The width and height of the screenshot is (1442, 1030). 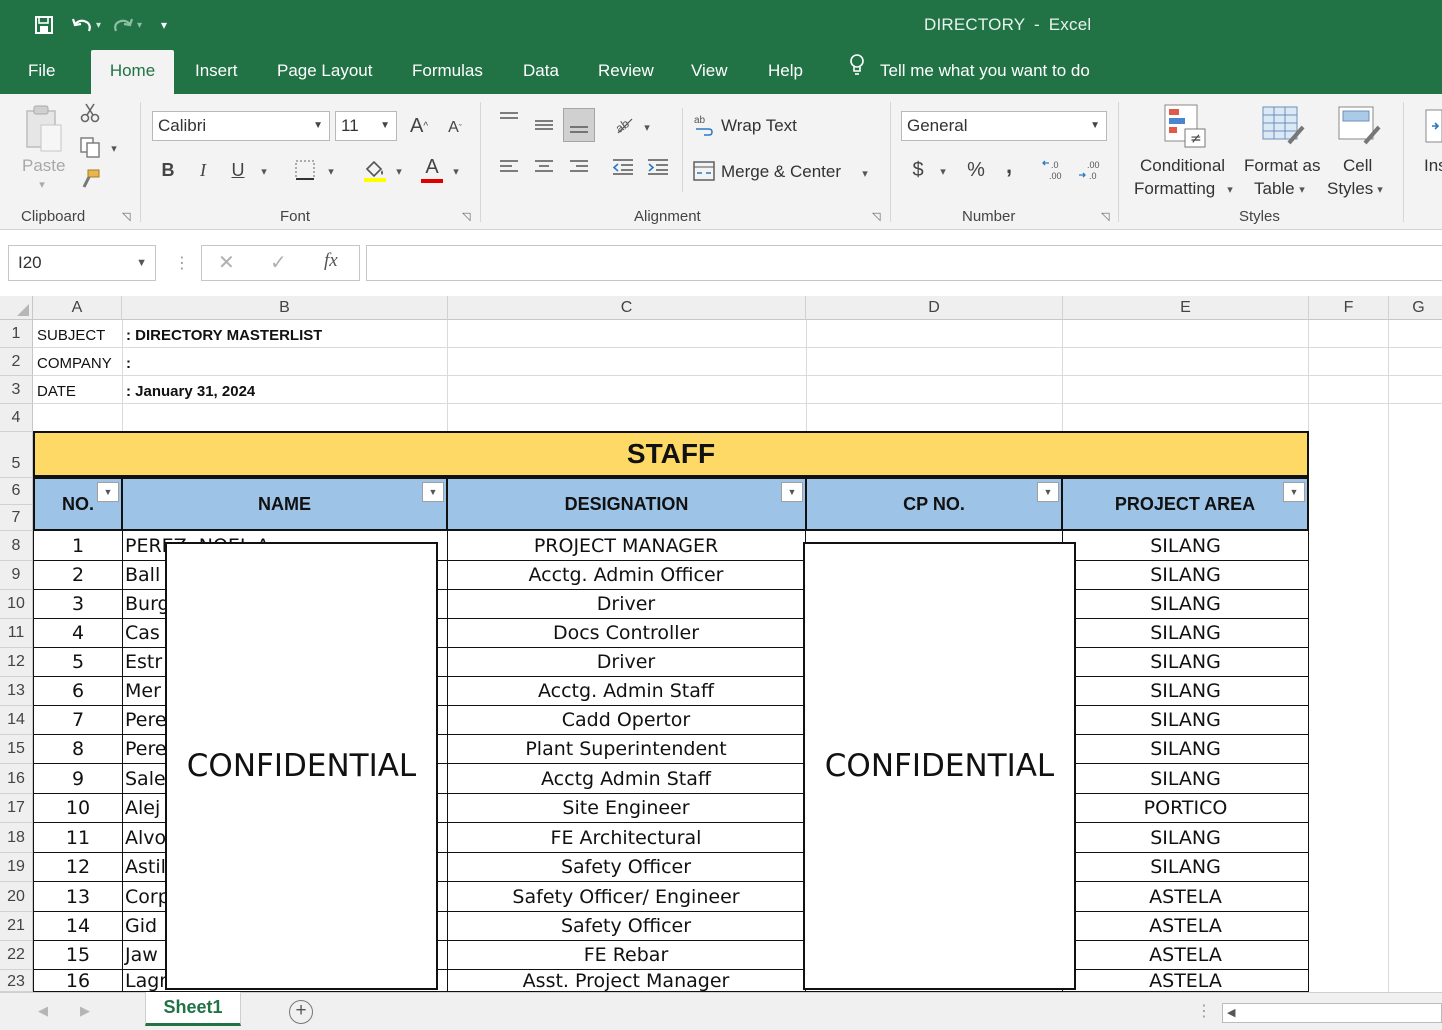 I want to click on cell-designation: Acctg Admin Staff, so click(x=626, y=779).